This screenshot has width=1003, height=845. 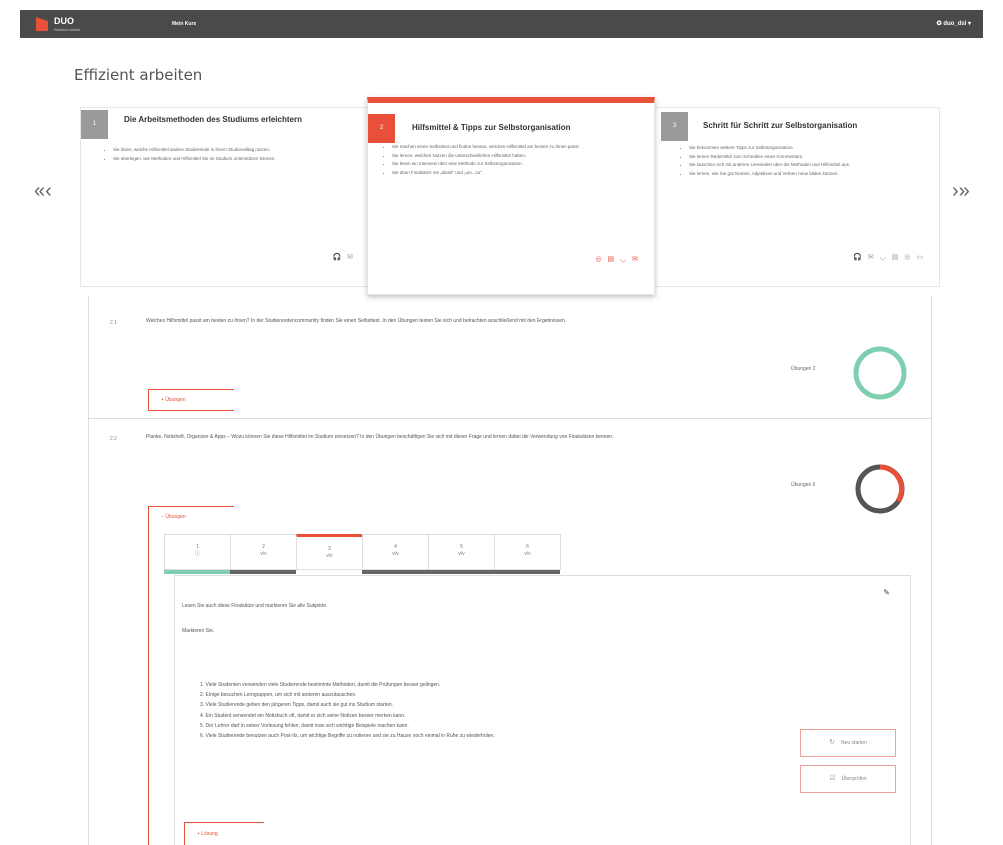 What do you see at coordinates (113, 439) in the screenshot?
I see `exercise-number: 2.2` at bounding box center [113, 439].